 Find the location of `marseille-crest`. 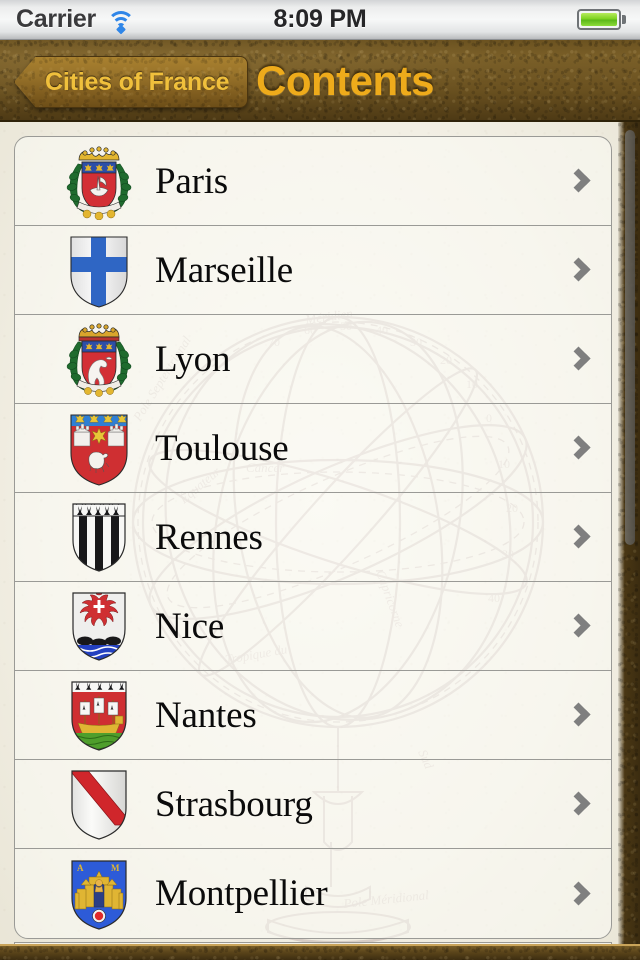

marseille-crest is located at coordinates (99, 270).